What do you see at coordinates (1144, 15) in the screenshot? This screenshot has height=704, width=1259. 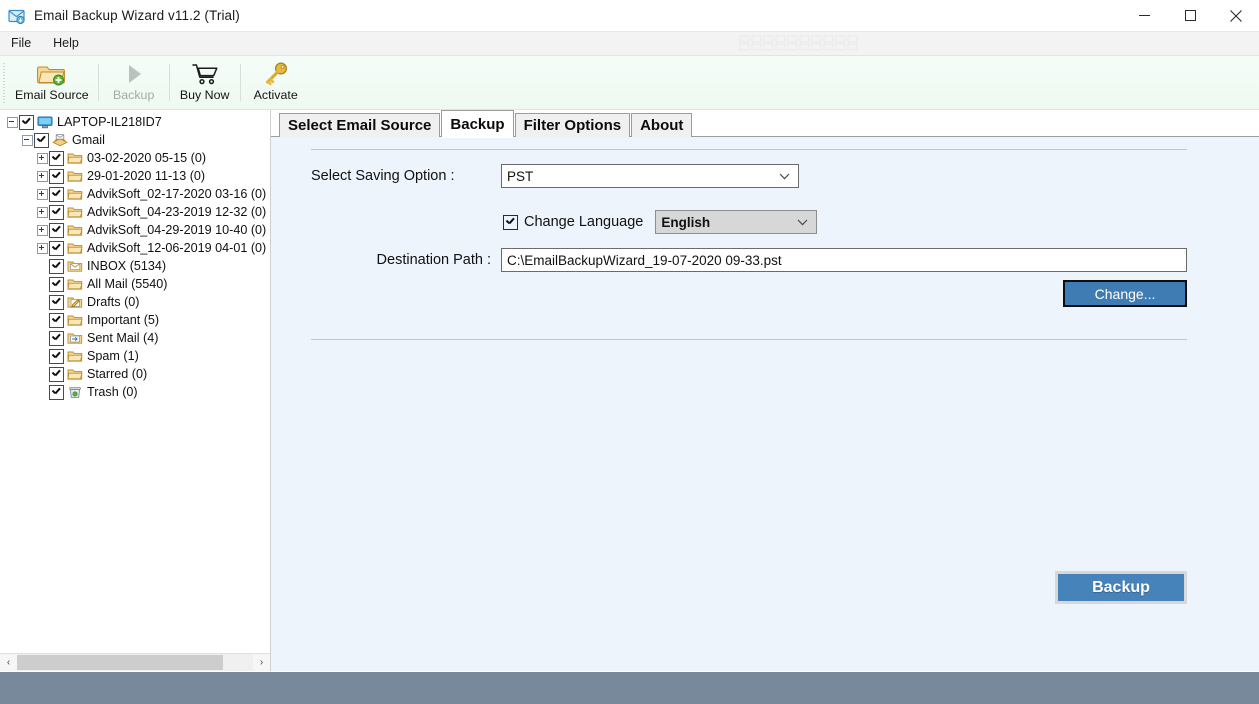 I see `minimize-button` at bounding box center [1144, 15].